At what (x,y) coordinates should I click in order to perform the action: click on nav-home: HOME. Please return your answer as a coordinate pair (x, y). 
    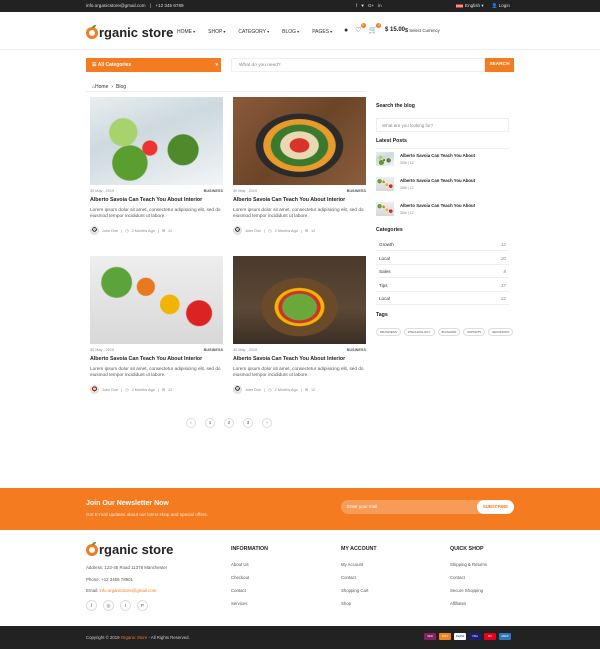
    Looking at the image, I should click on (186, 32).